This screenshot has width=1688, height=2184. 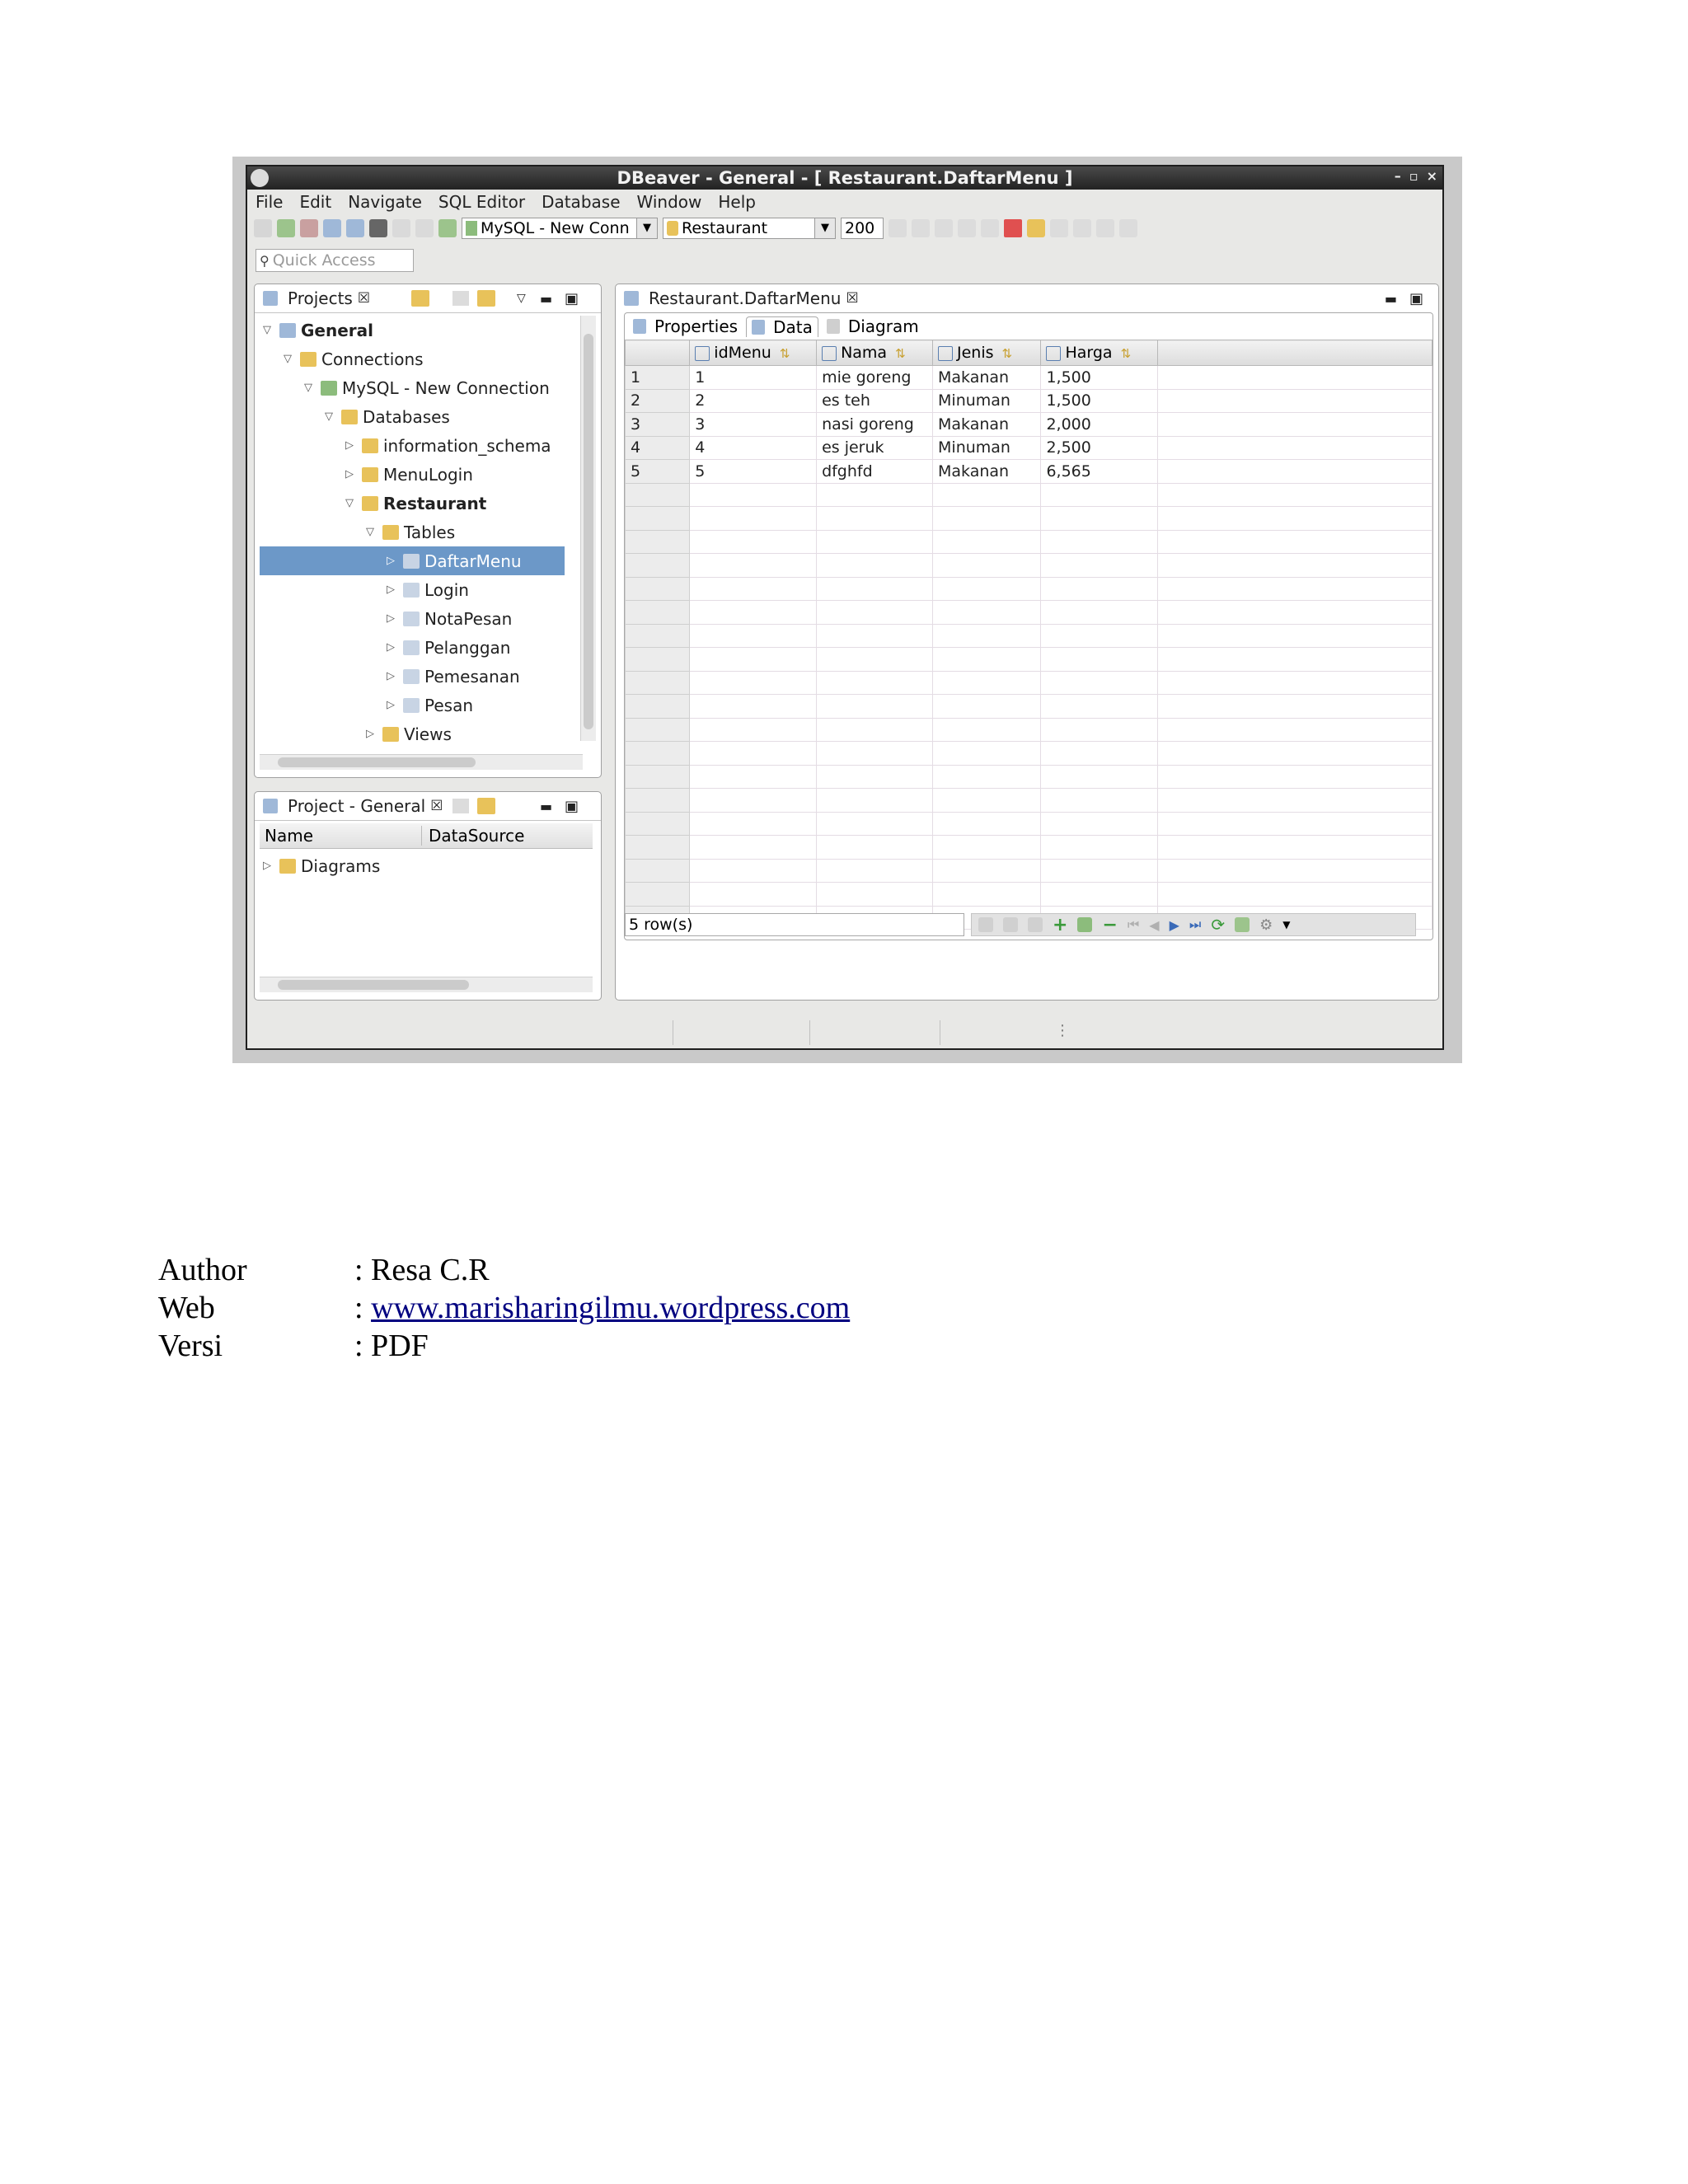 What do you see at coordinates (658, 377) in the screenshot?
I see `row-number: 1` at bounding box center [658, 377].